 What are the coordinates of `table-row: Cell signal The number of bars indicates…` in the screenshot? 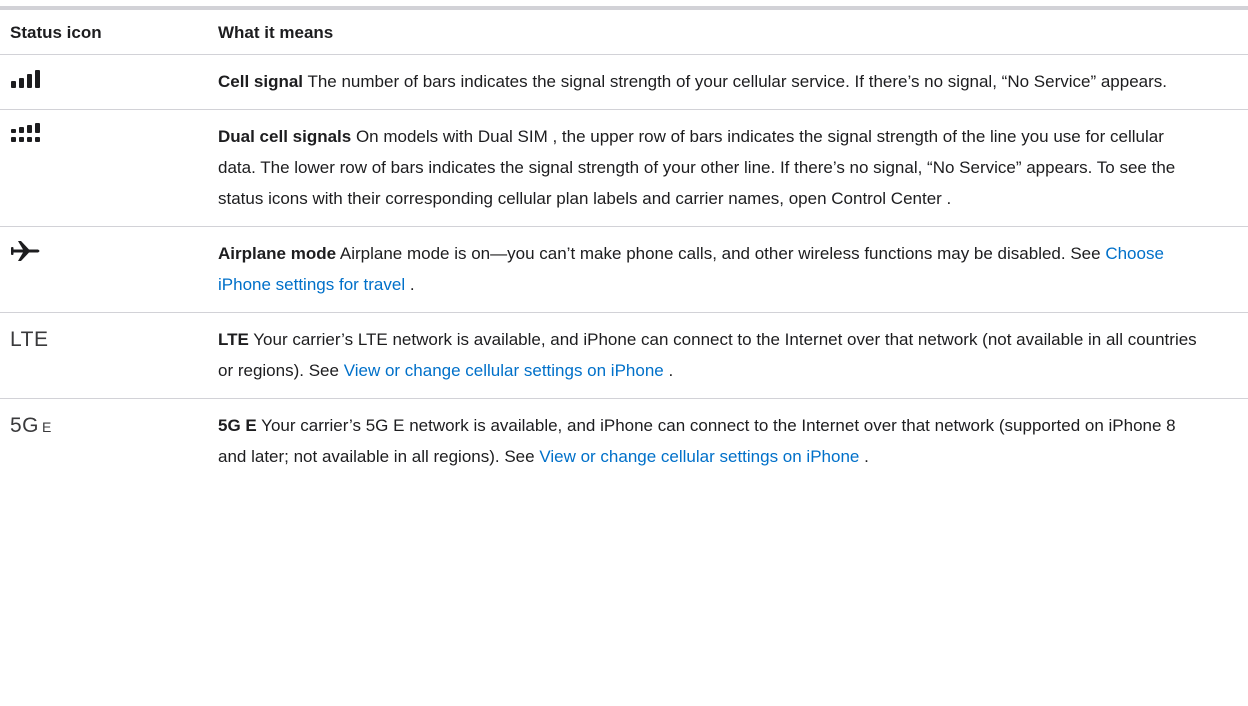 It's located at (624, 82).